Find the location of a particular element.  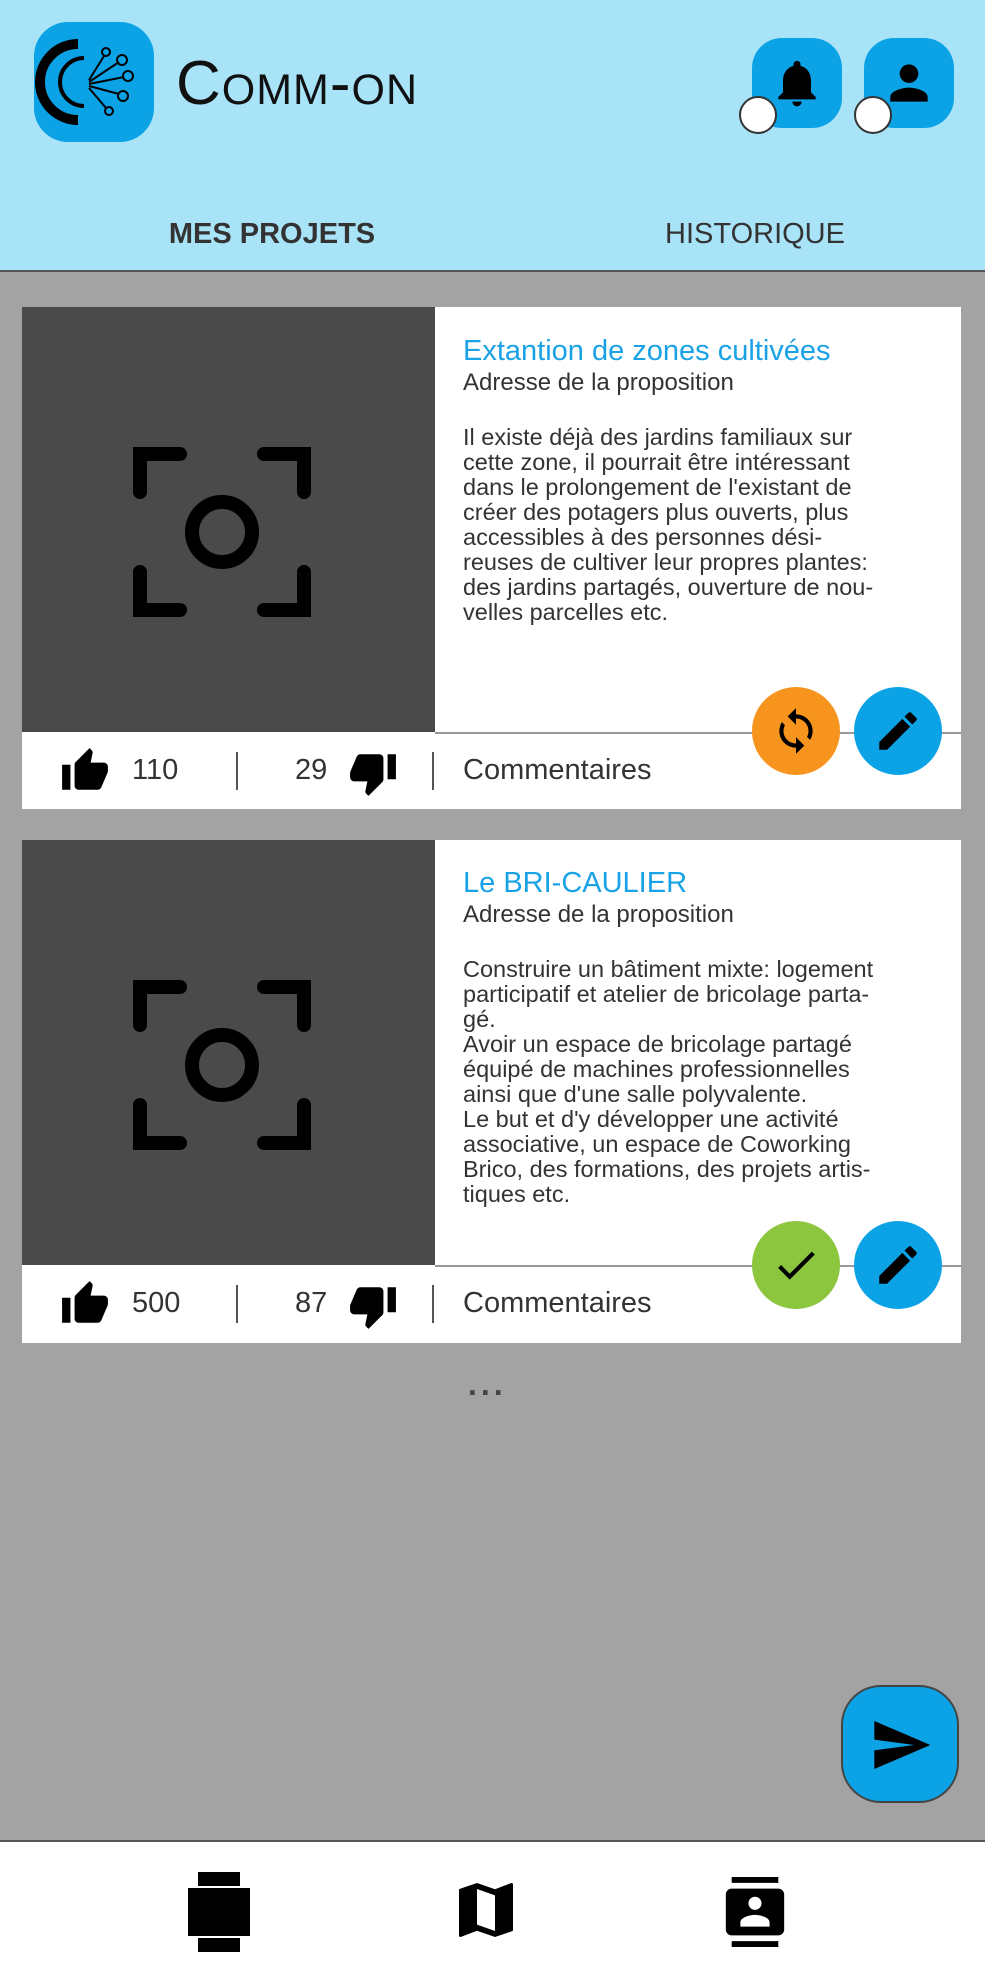

bottom-navigation is located at coordinates (492, 1906).